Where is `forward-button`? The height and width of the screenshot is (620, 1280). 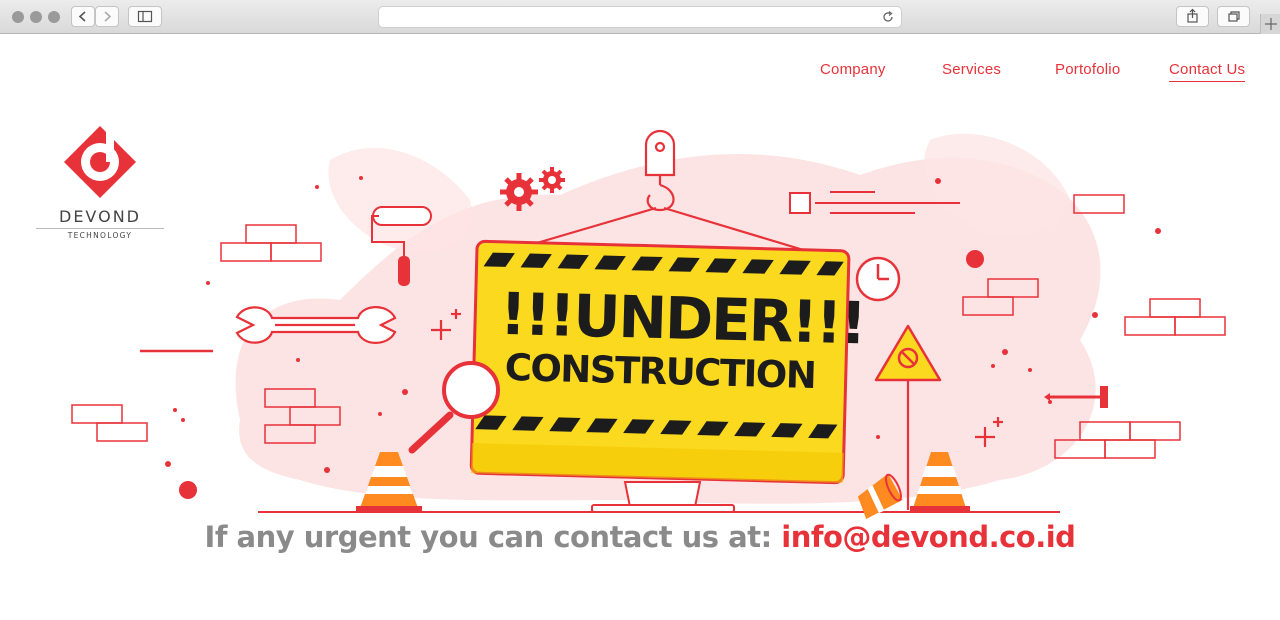 forward-button is located at coordinates (107, 16).